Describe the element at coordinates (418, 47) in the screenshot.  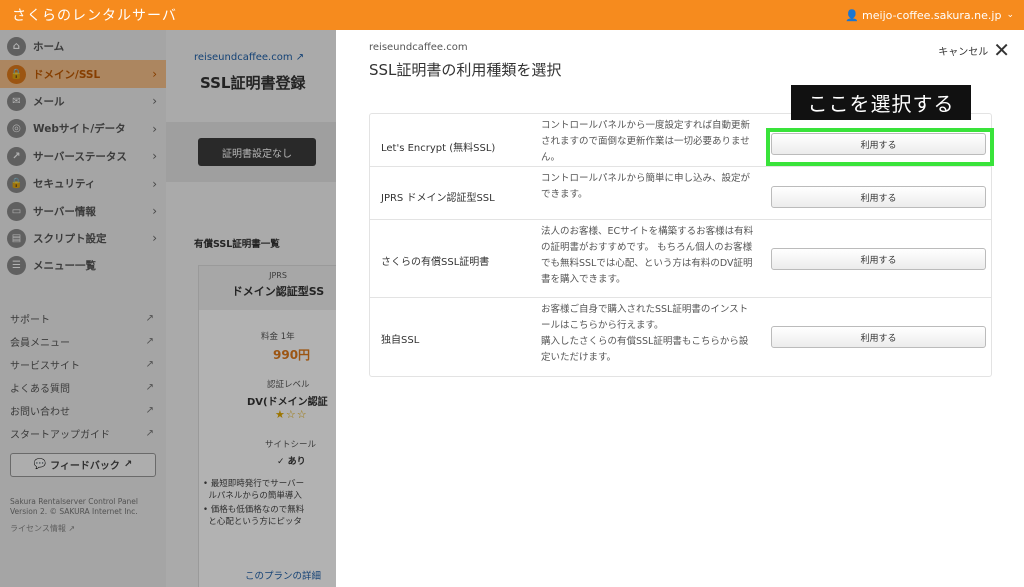
I see `modal-domain: reiseundcaffee.com` at that location.